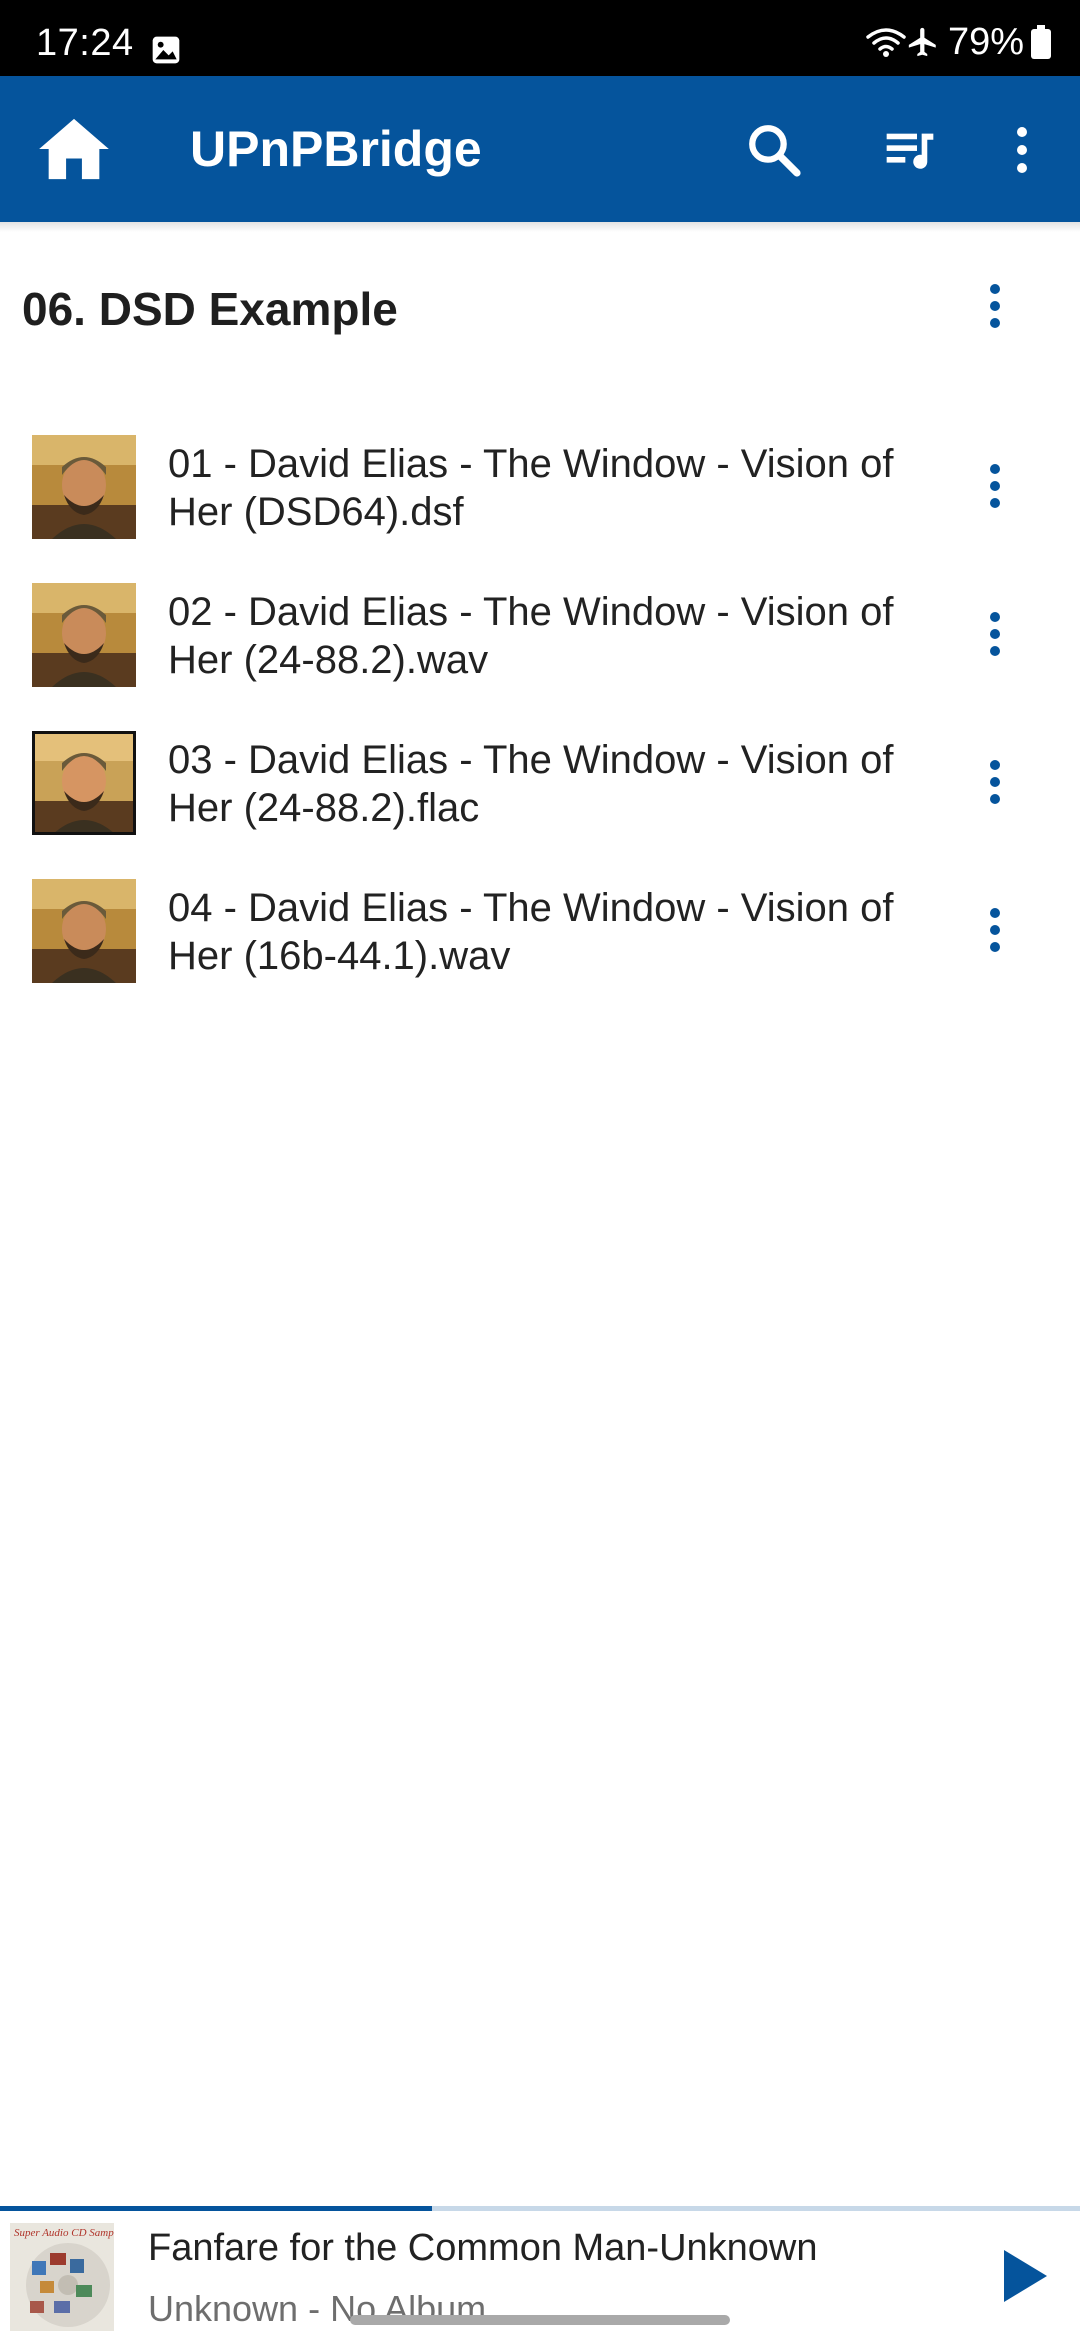  What do you see at coordinates (336, 149) in the screenshot?
I see `app-title: UPnPBridge` at bounding box center [336, 149].